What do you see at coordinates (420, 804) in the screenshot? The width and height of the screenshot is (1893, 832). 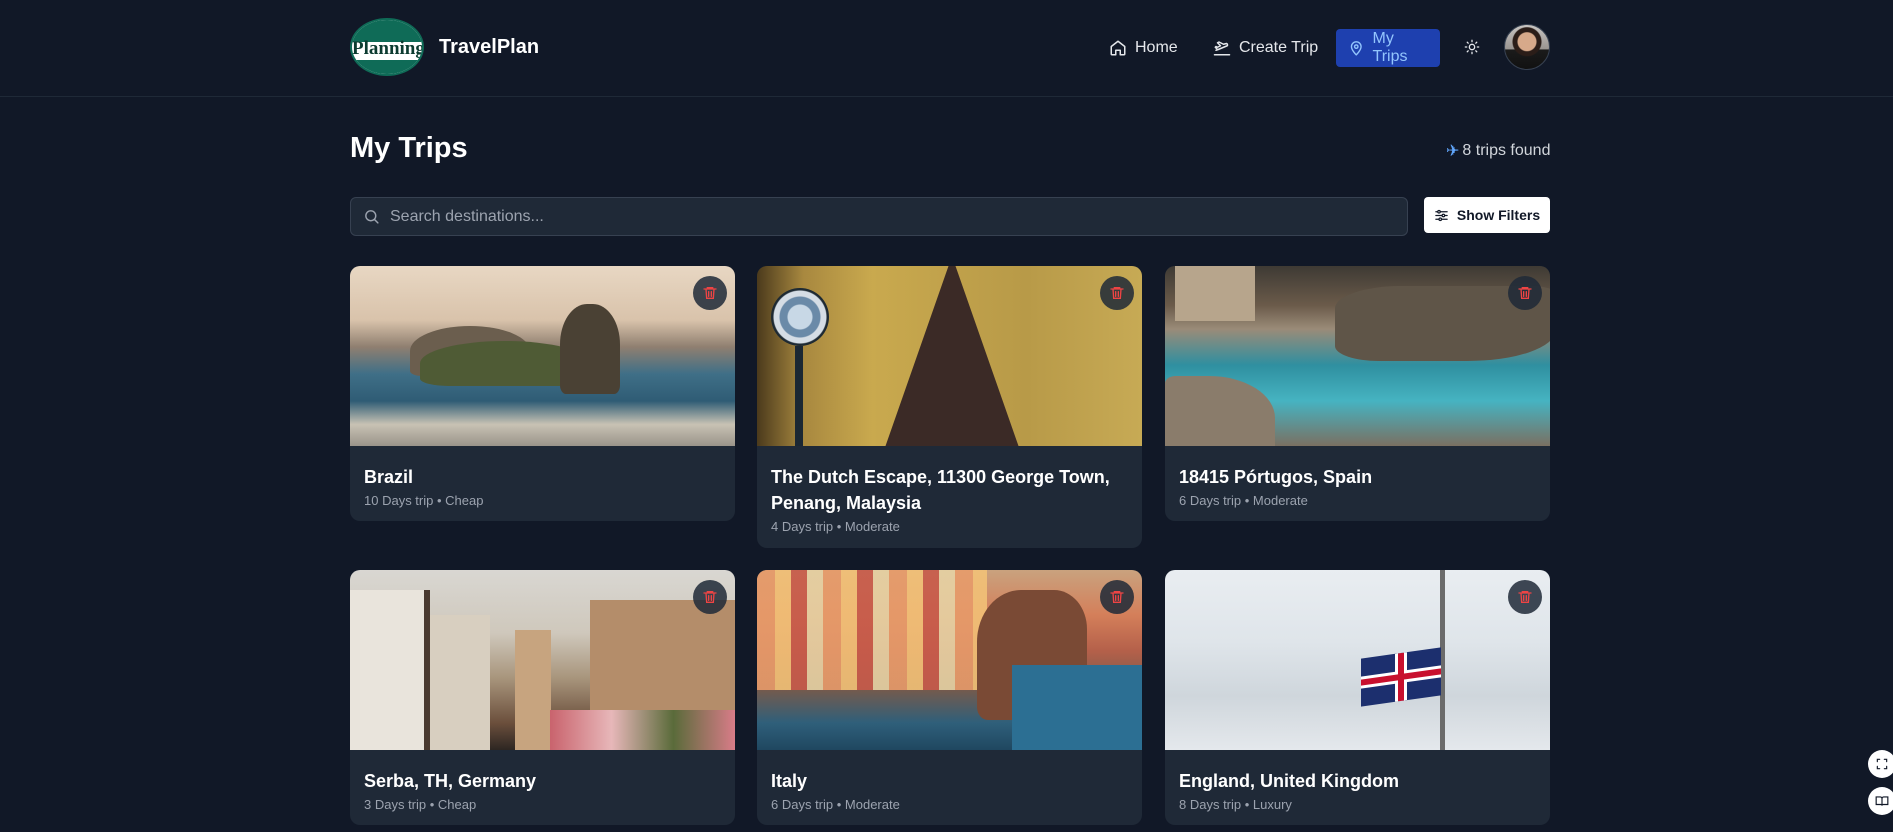 I see `trip-meta: 3 Days trip • Cheap` at bounding box center [420, 804].